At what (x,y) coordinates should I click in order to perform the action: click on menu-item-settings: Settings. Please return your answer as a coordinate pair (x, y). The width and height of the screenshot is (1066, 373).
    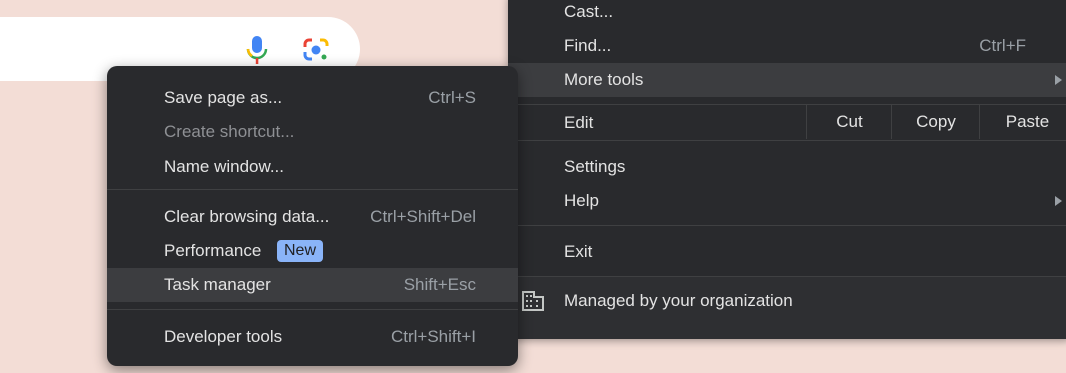
    Looking at the image, I should click on (787, 167).